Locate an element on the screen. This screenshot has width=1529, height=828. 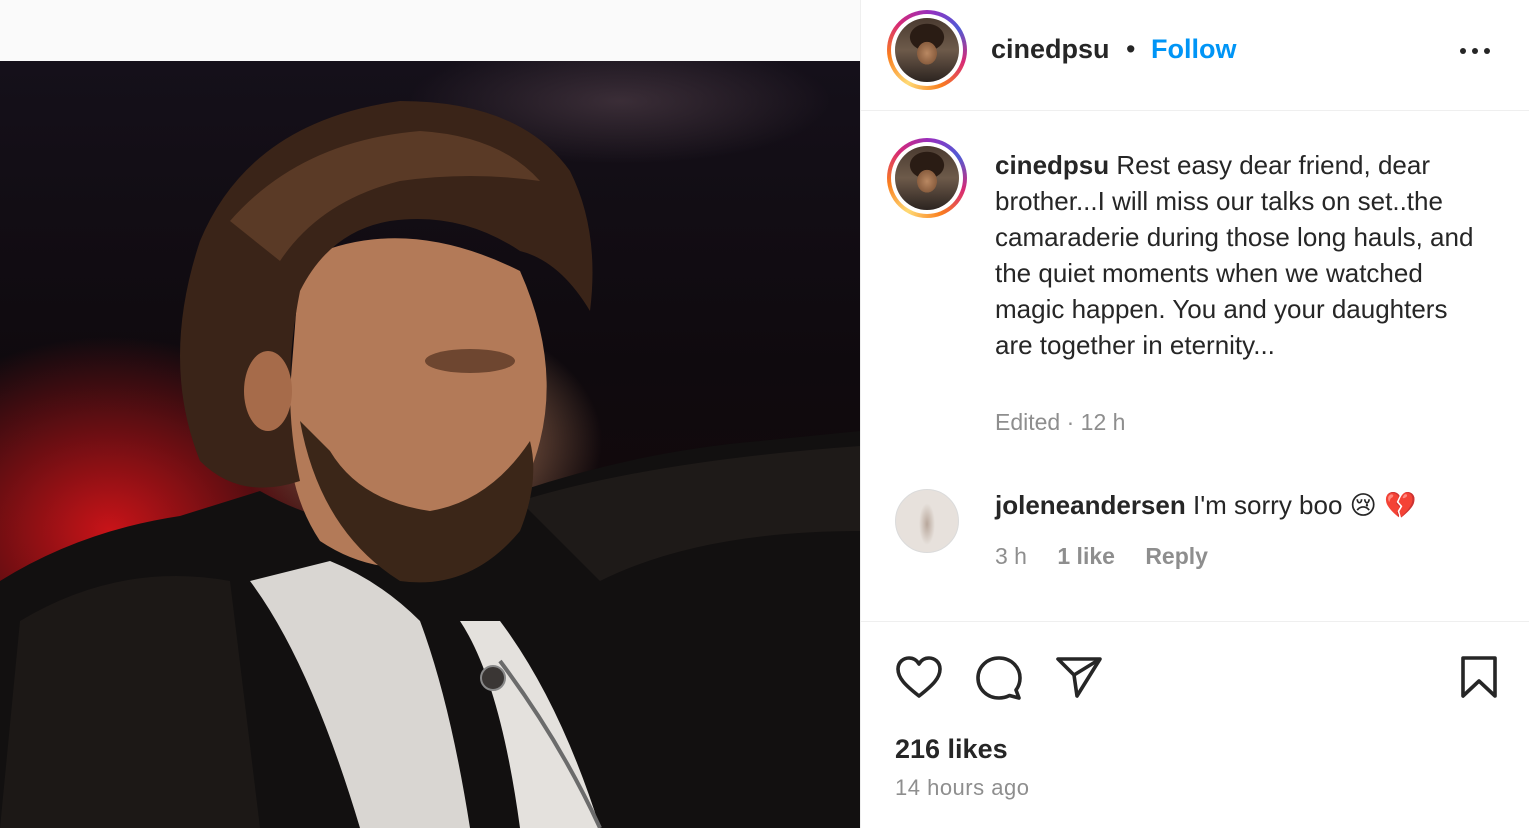
author-avatar-image is located at coordinates (927, 50).